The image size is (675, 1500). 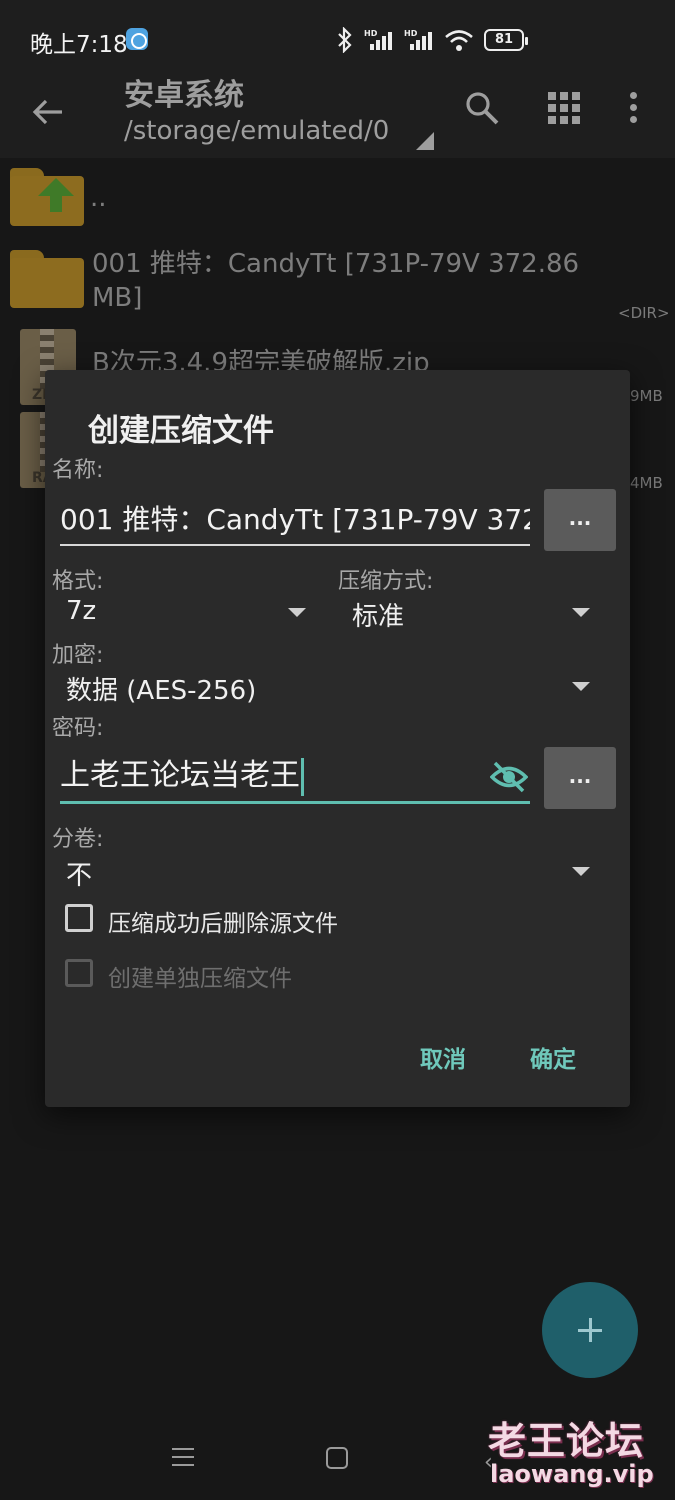 What do you see at coordinates (200, 979) in the screenshot?
I see `separate-archives-label: 创建单独压缩文件` at bounding box center [200, 979].